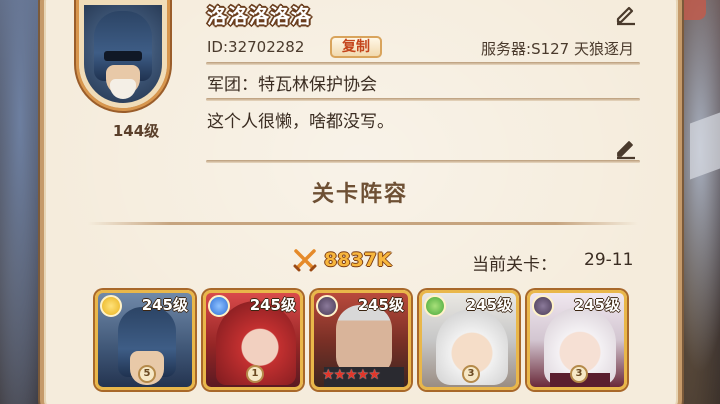 The width and height of the screenshot is (720, 404). What do you see at coordinates (609, 260) in the screenshot?
I see `current-stage-value: 29-11` at bounding box center [609, 260].